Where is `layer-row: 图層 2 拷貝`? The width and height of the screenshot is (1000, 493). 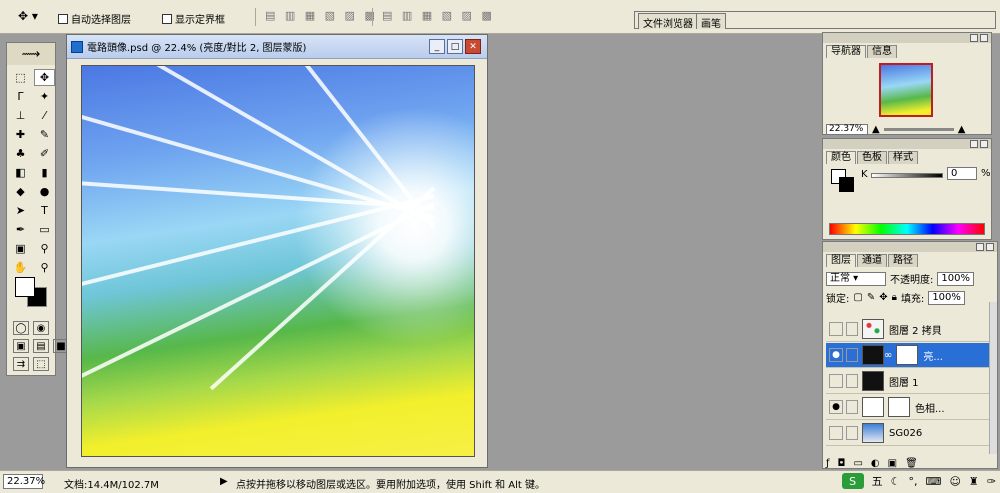 layer-row: 图層 2 拷貝 is located at coordinates (909, 329).